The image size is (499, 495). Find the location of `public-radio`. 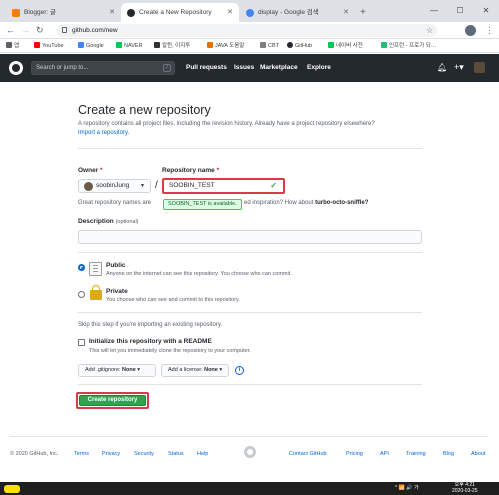

public-radio is located at coordinates (81, 267).